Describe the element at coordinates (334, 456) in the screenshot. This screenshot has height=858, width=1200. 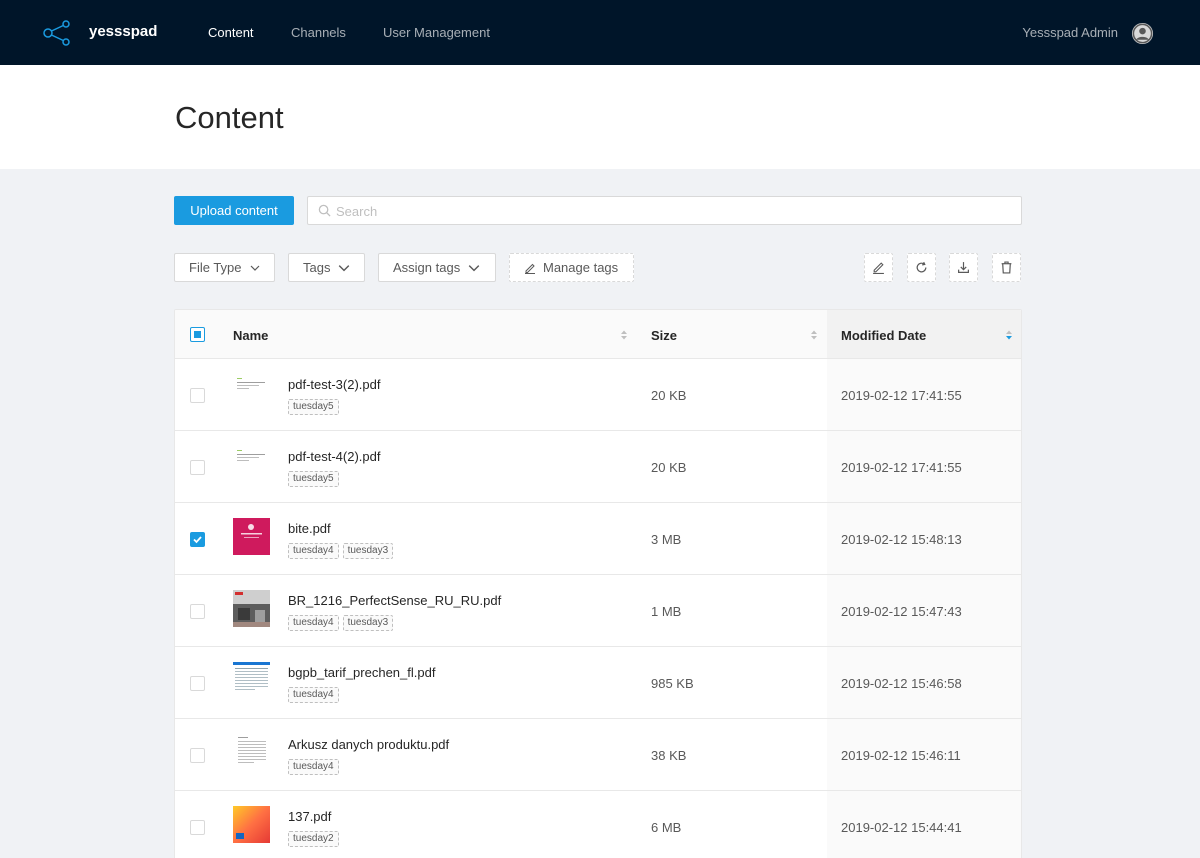
I see `file-name: pdf-test-4(2).pdf` at that location.